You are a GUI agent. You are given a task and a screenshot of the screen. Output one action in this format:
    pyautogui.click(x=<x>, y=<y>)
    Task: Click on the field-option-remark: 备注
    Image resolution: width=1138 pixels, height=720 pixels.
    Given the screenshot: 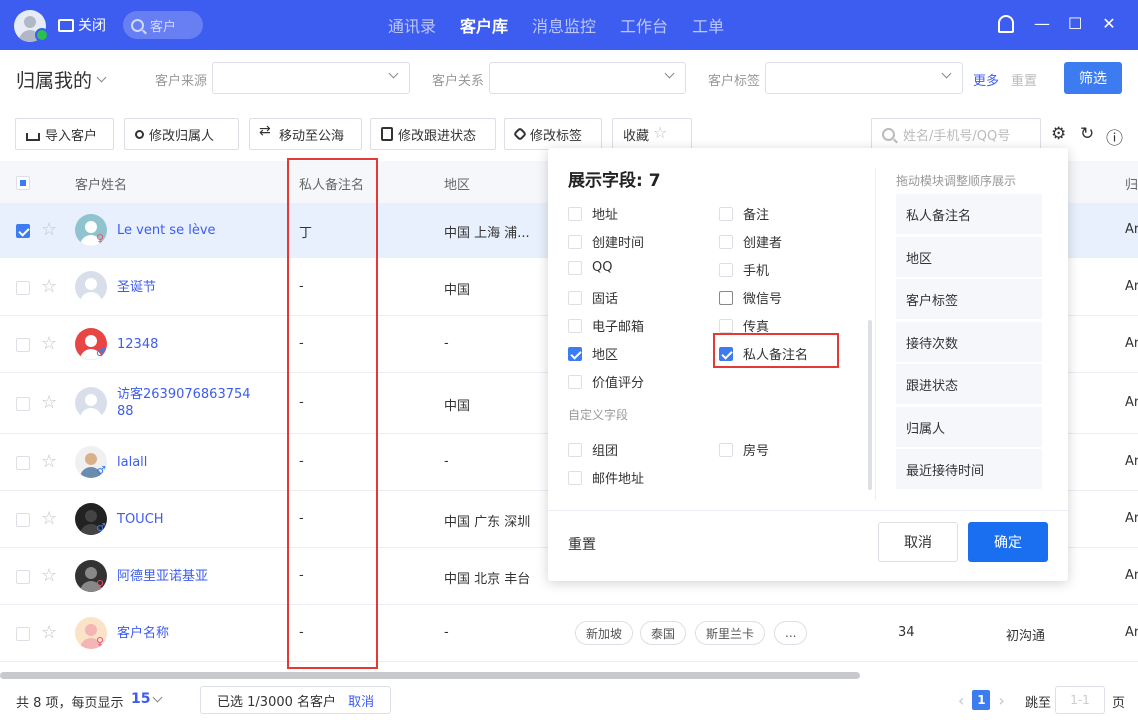 What is the action you would take?
    pyautogui.click(x=744, y=213)
    